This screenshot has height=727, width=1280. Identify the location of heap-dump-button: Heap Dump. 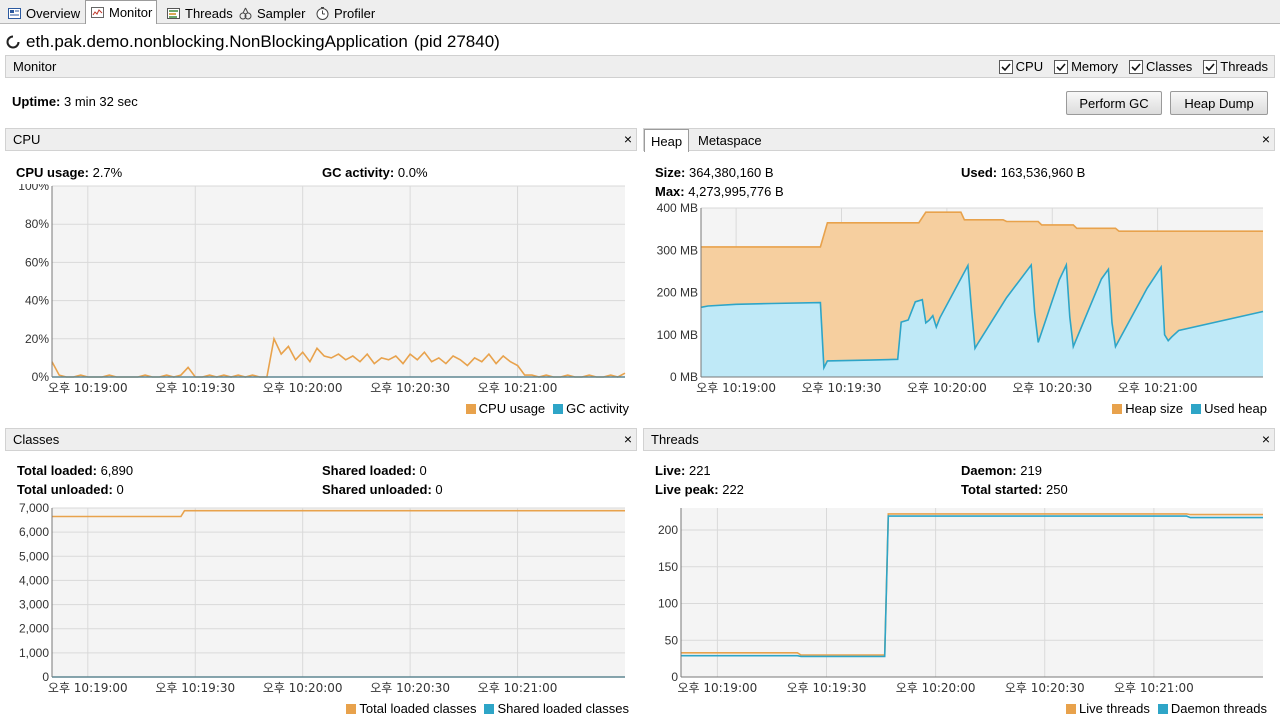
(1219, 103).